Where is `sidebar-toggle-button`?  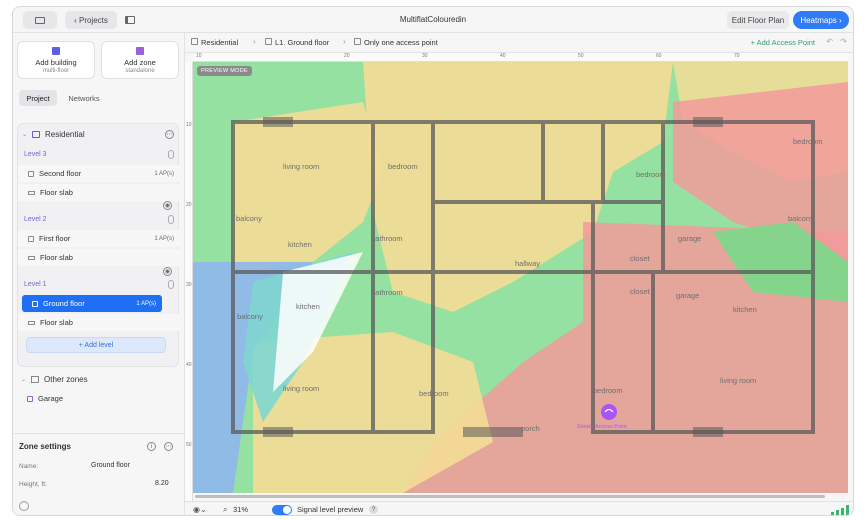
sidebar-toggle-button is located at coordinates (40, 20).